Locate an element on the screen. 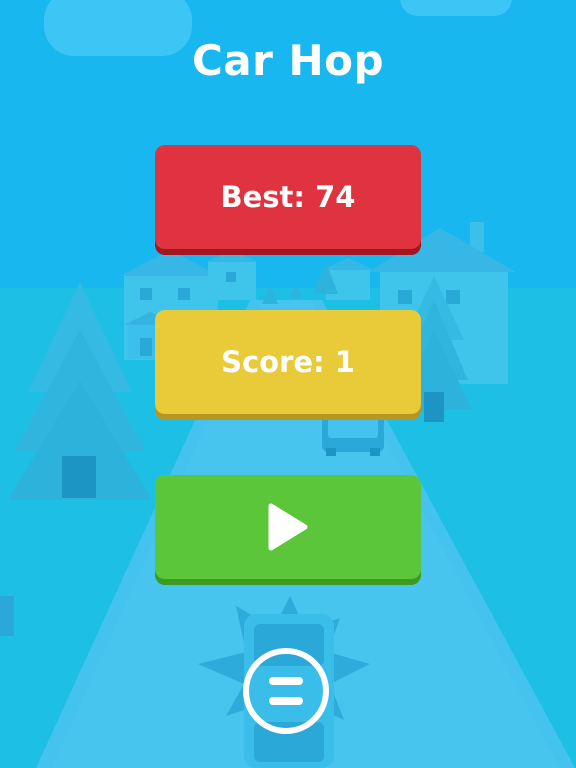 Image resolution: width=576 pixels, height=768 pixels. menu-button is located at coordinates (286, 691).